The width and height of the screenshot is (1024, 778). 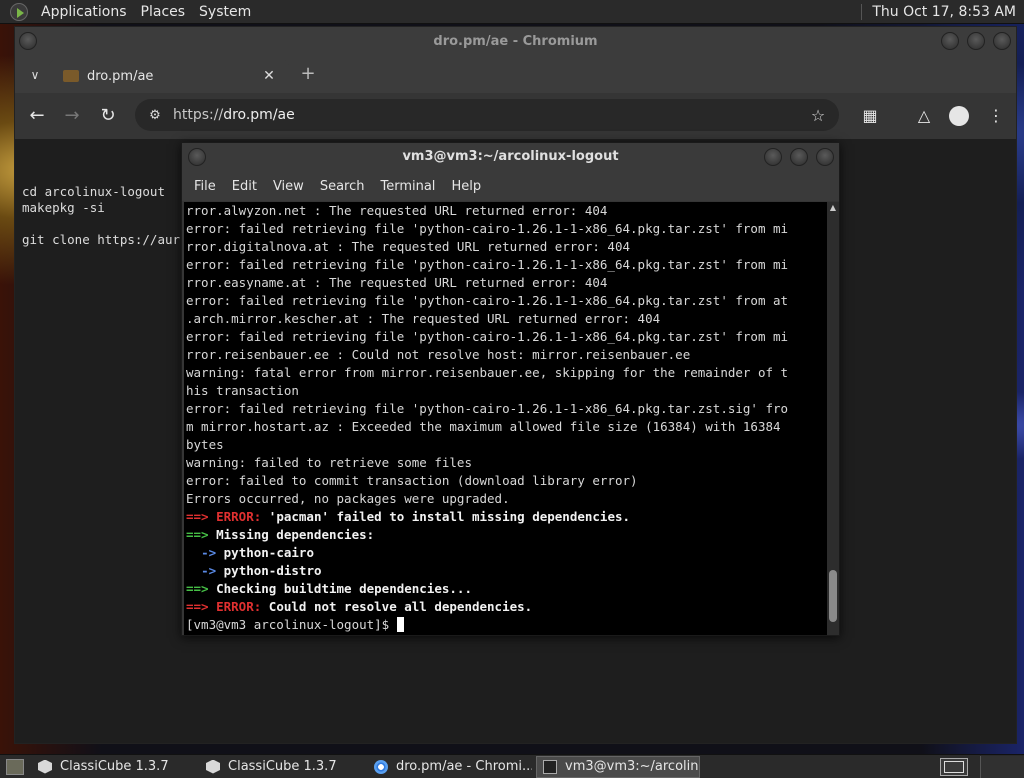 I want to click on terminal-window-menu-button, so click(x=197, y=157).